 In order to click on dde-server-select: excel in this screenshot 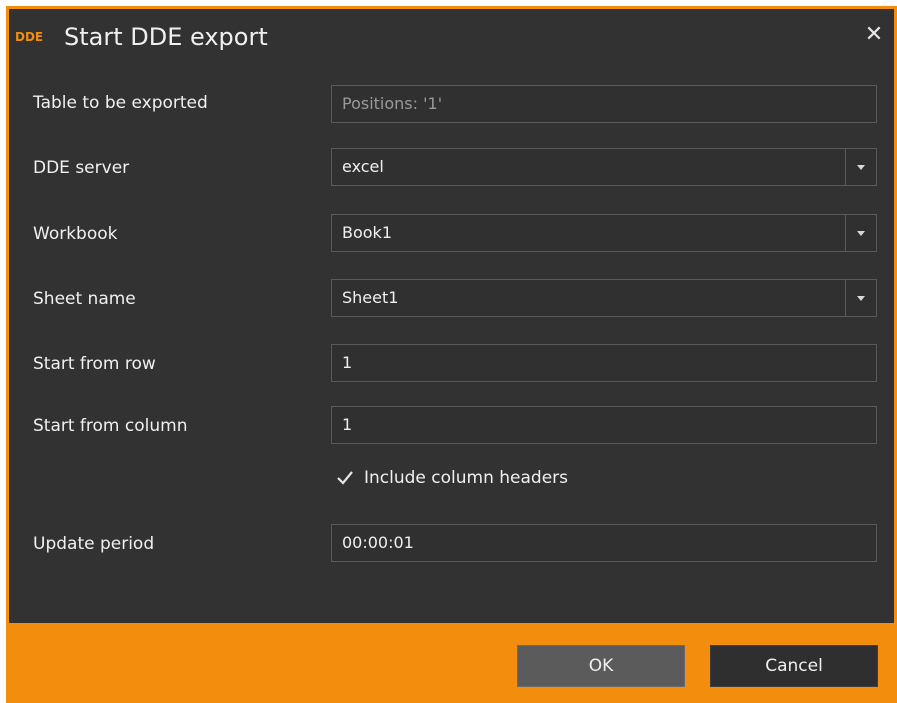, I will do `click(604, 167)`.